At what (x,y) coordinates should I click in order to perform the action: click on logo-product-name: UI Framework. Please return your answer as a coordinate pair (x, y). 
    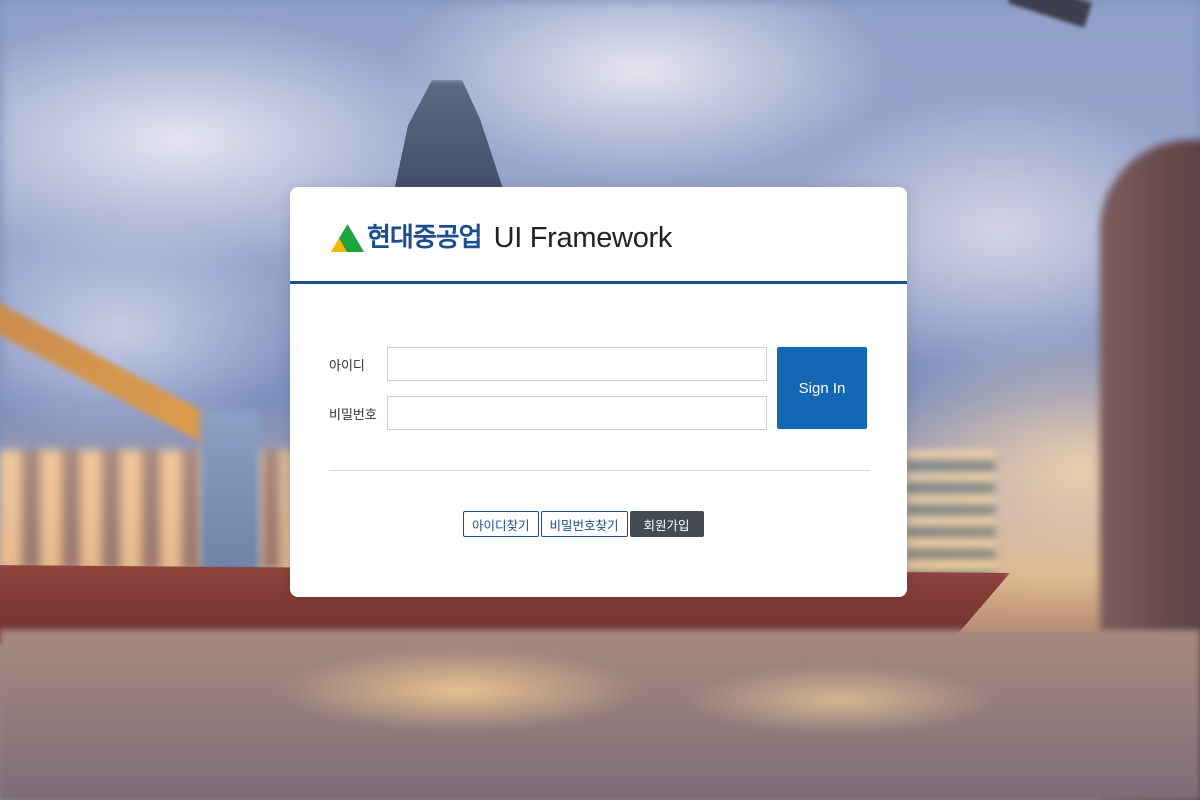
    Looking at the image, I should click on (583, 238).